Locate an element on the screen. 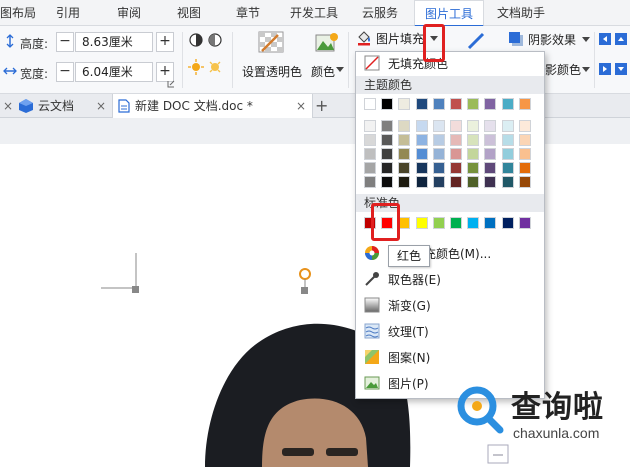 This screenshot has width=630, height=467. no-fill-item: 无填充颜色 is located at coordinates (450, 63).